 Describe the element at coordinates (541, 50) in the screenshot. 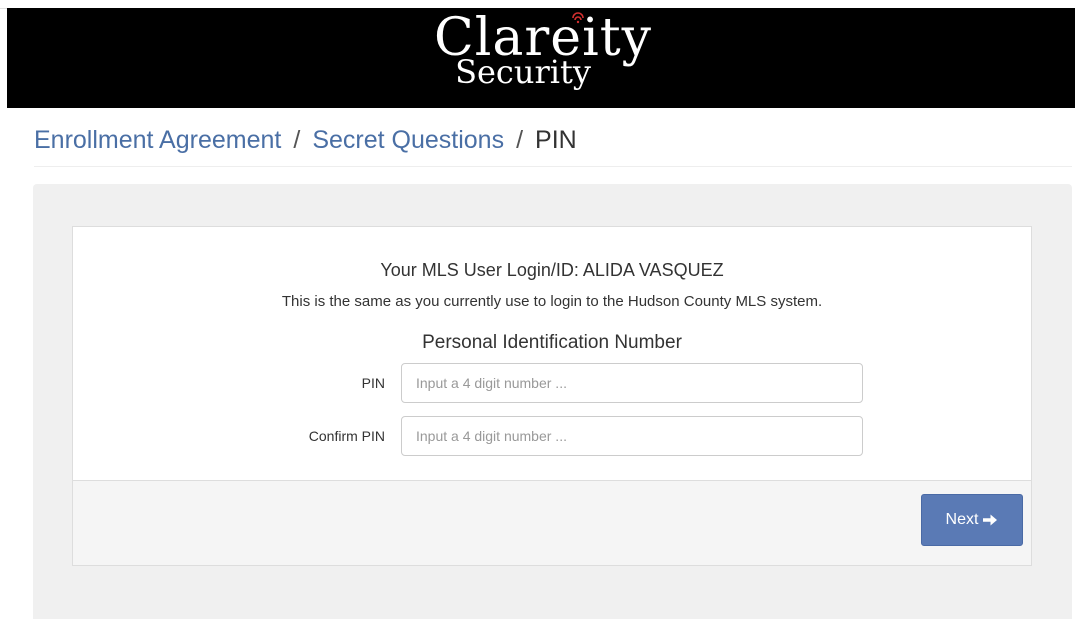

I see `clareity-logo: Clareity Security` at that location.